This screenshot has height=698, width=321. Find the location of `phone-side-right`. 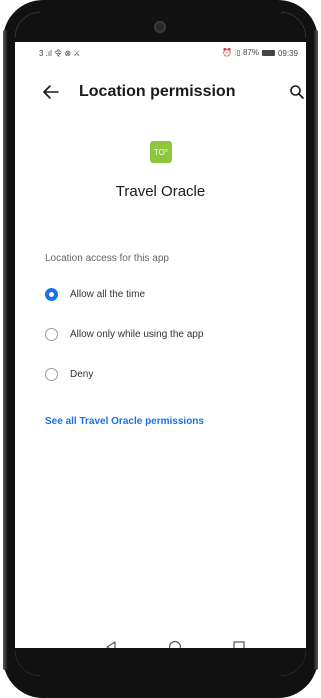

phone-side-right is located at coordinates (316, 350).